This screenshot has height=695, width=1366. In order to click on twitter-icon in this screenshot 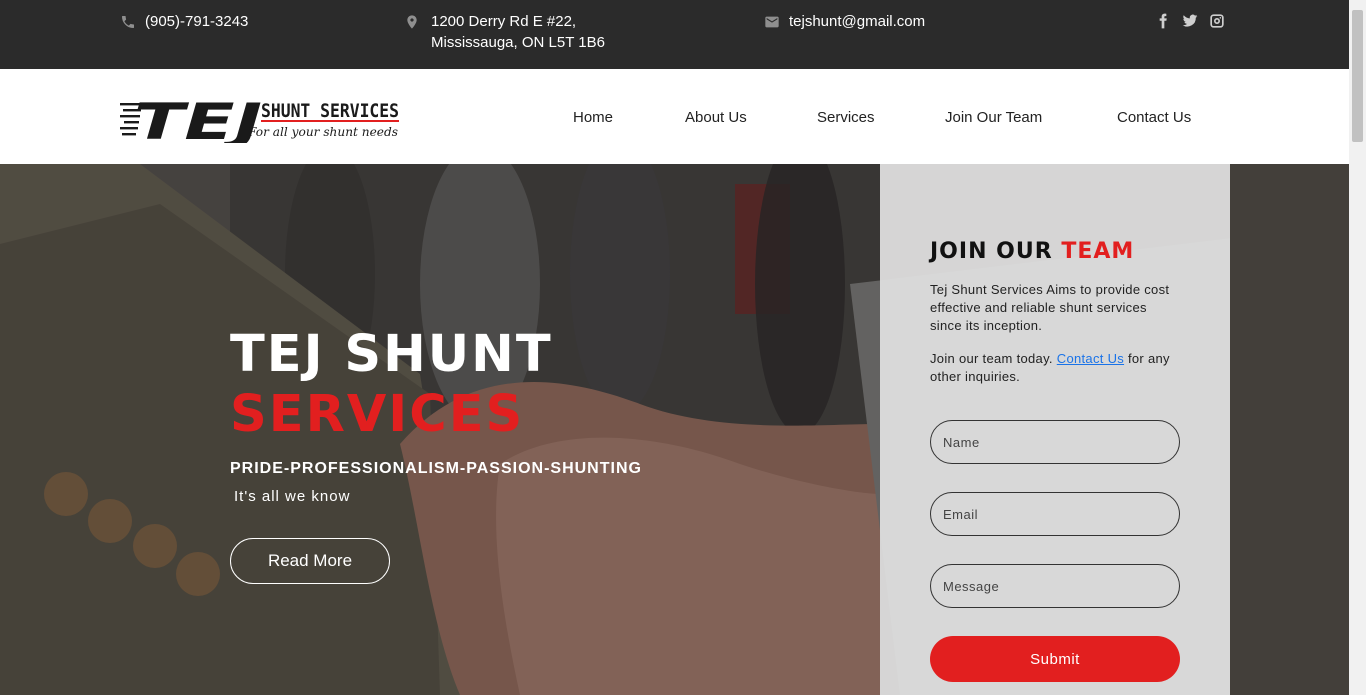, I will do `click(1190, 21)`.